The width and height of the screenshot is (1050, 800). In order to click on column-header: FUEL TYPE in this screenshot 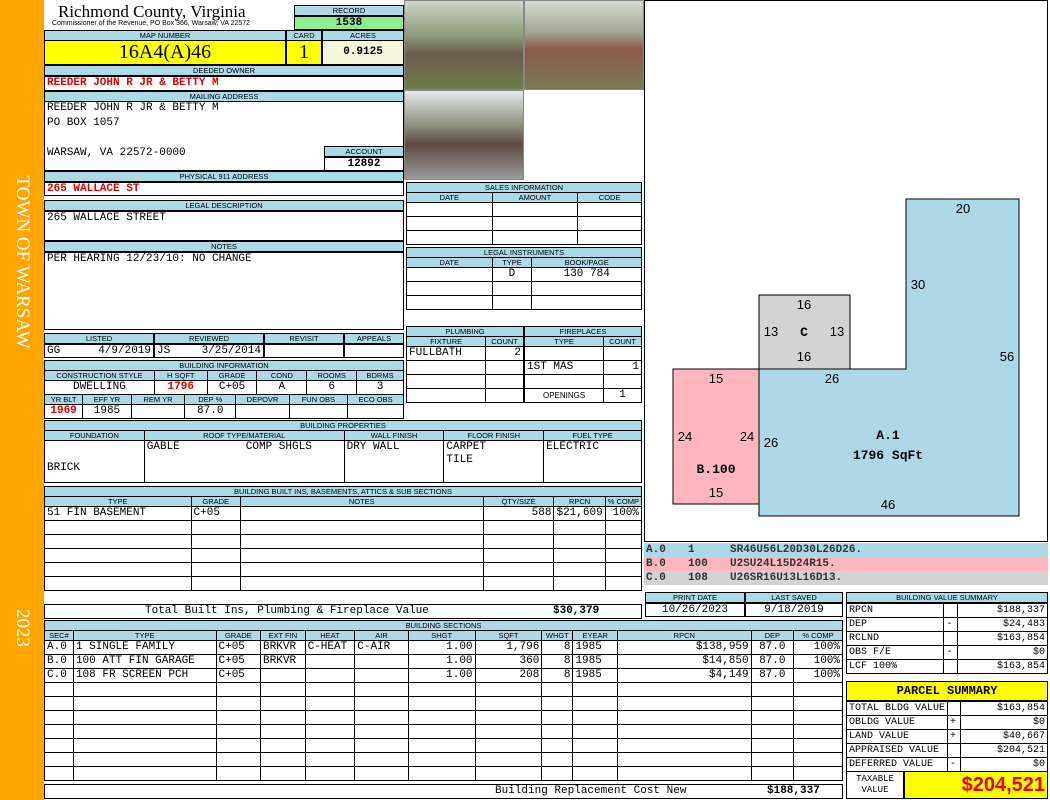, I will do `click(592, 435)`.